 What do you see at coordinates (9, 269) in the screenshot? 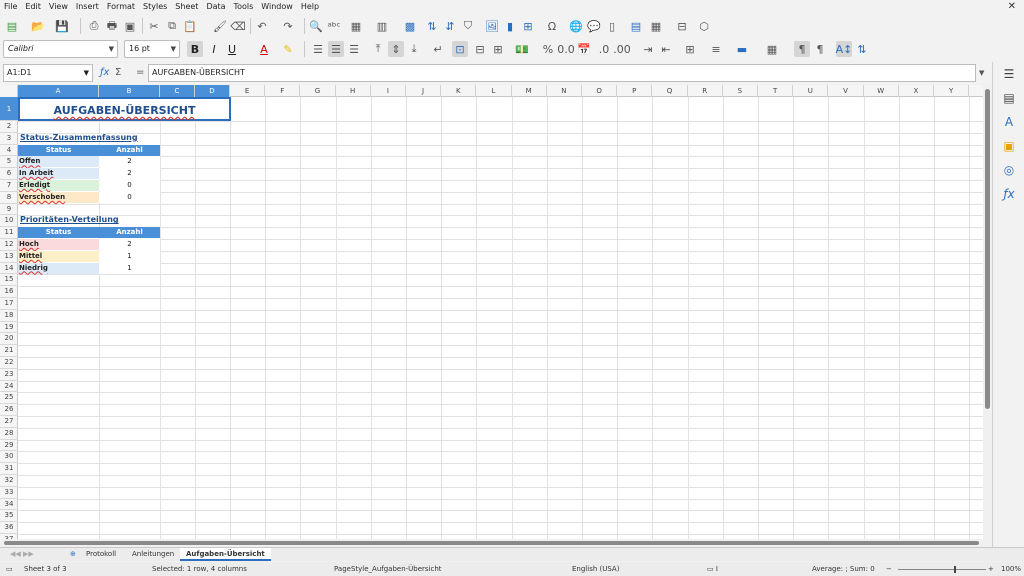
I see `row-header-14: 14` at bounding box center [9, 269].